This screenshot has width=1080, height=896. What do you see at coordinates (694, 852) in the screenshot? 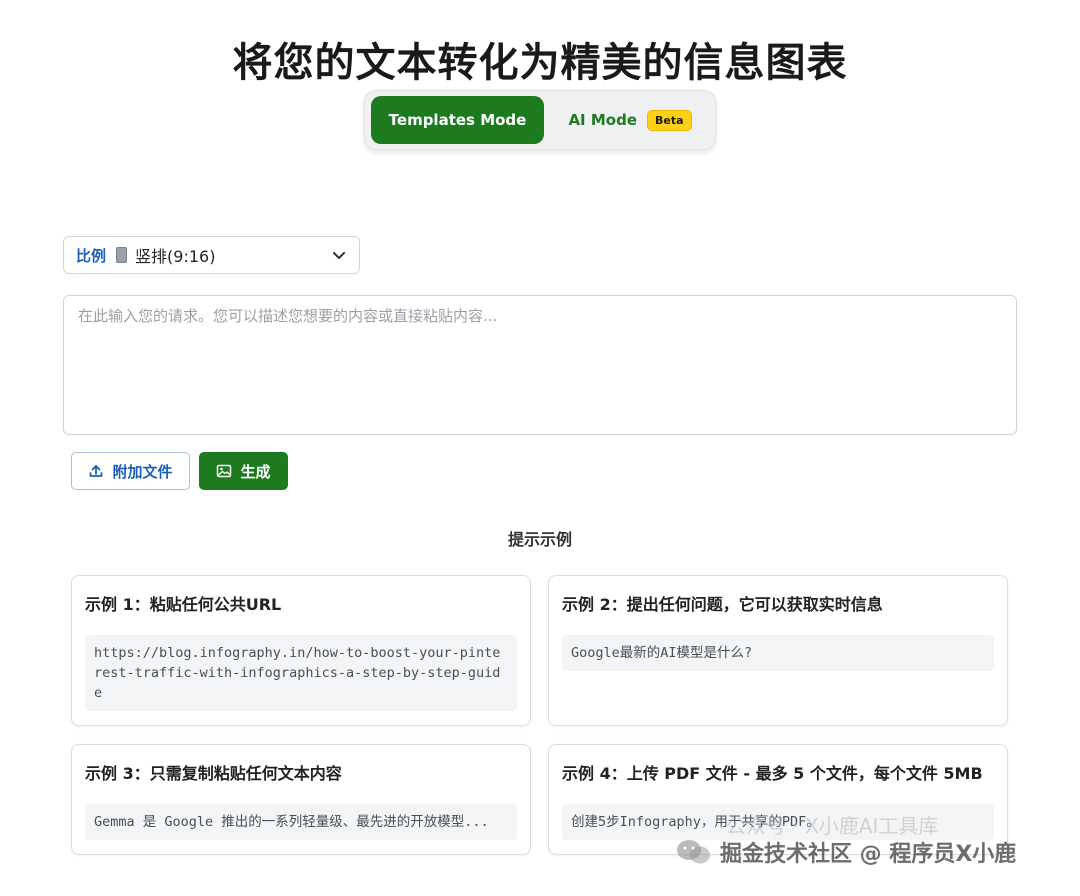
I see `wechat-icon` at bounding box center [694, 852].